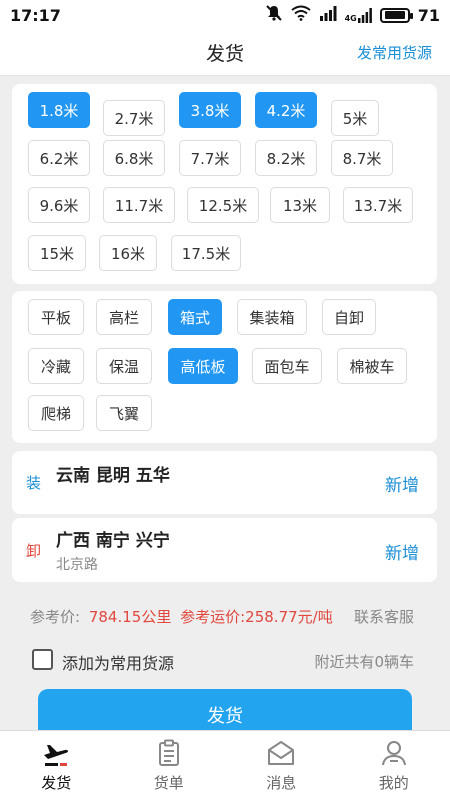  I want to click on nearby-vehicles: 附近共有0辆车, so click(364, 662).